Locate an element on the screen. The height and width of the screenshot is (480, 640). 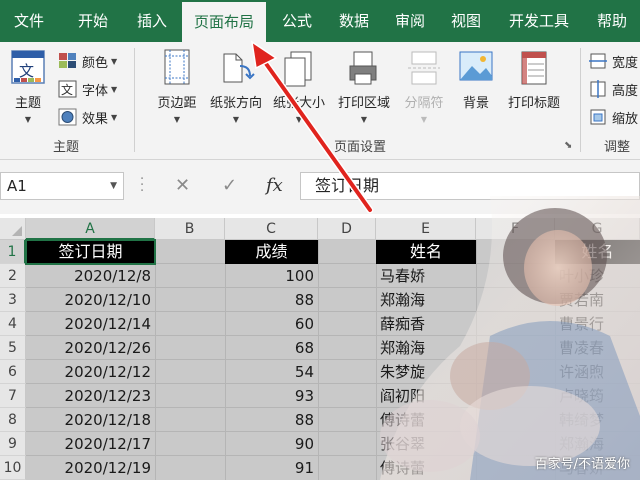
cell-score: 68 is located at coordinates (271, 348).